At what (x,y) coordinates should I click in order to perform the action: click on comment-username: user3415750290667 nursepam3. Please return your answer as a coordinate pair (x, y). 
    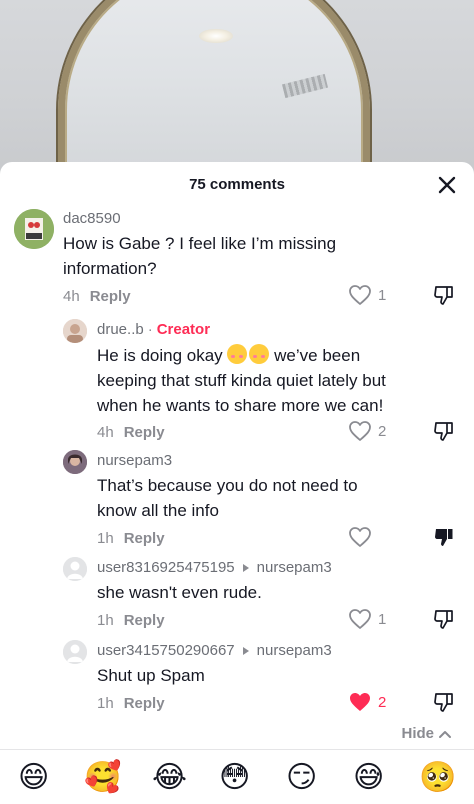
    Looking at the image, I should click on (214, 650).